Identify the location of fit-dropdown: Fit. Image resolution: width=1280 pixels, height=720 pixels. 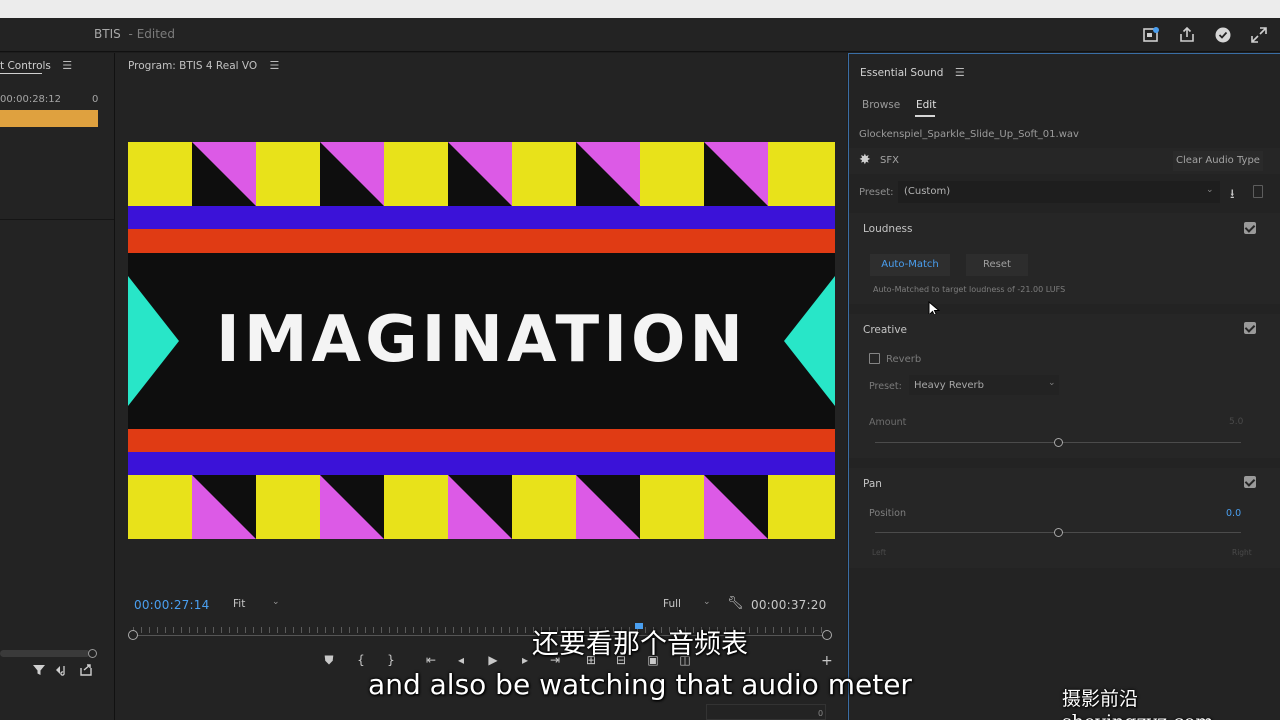
(239, 604).